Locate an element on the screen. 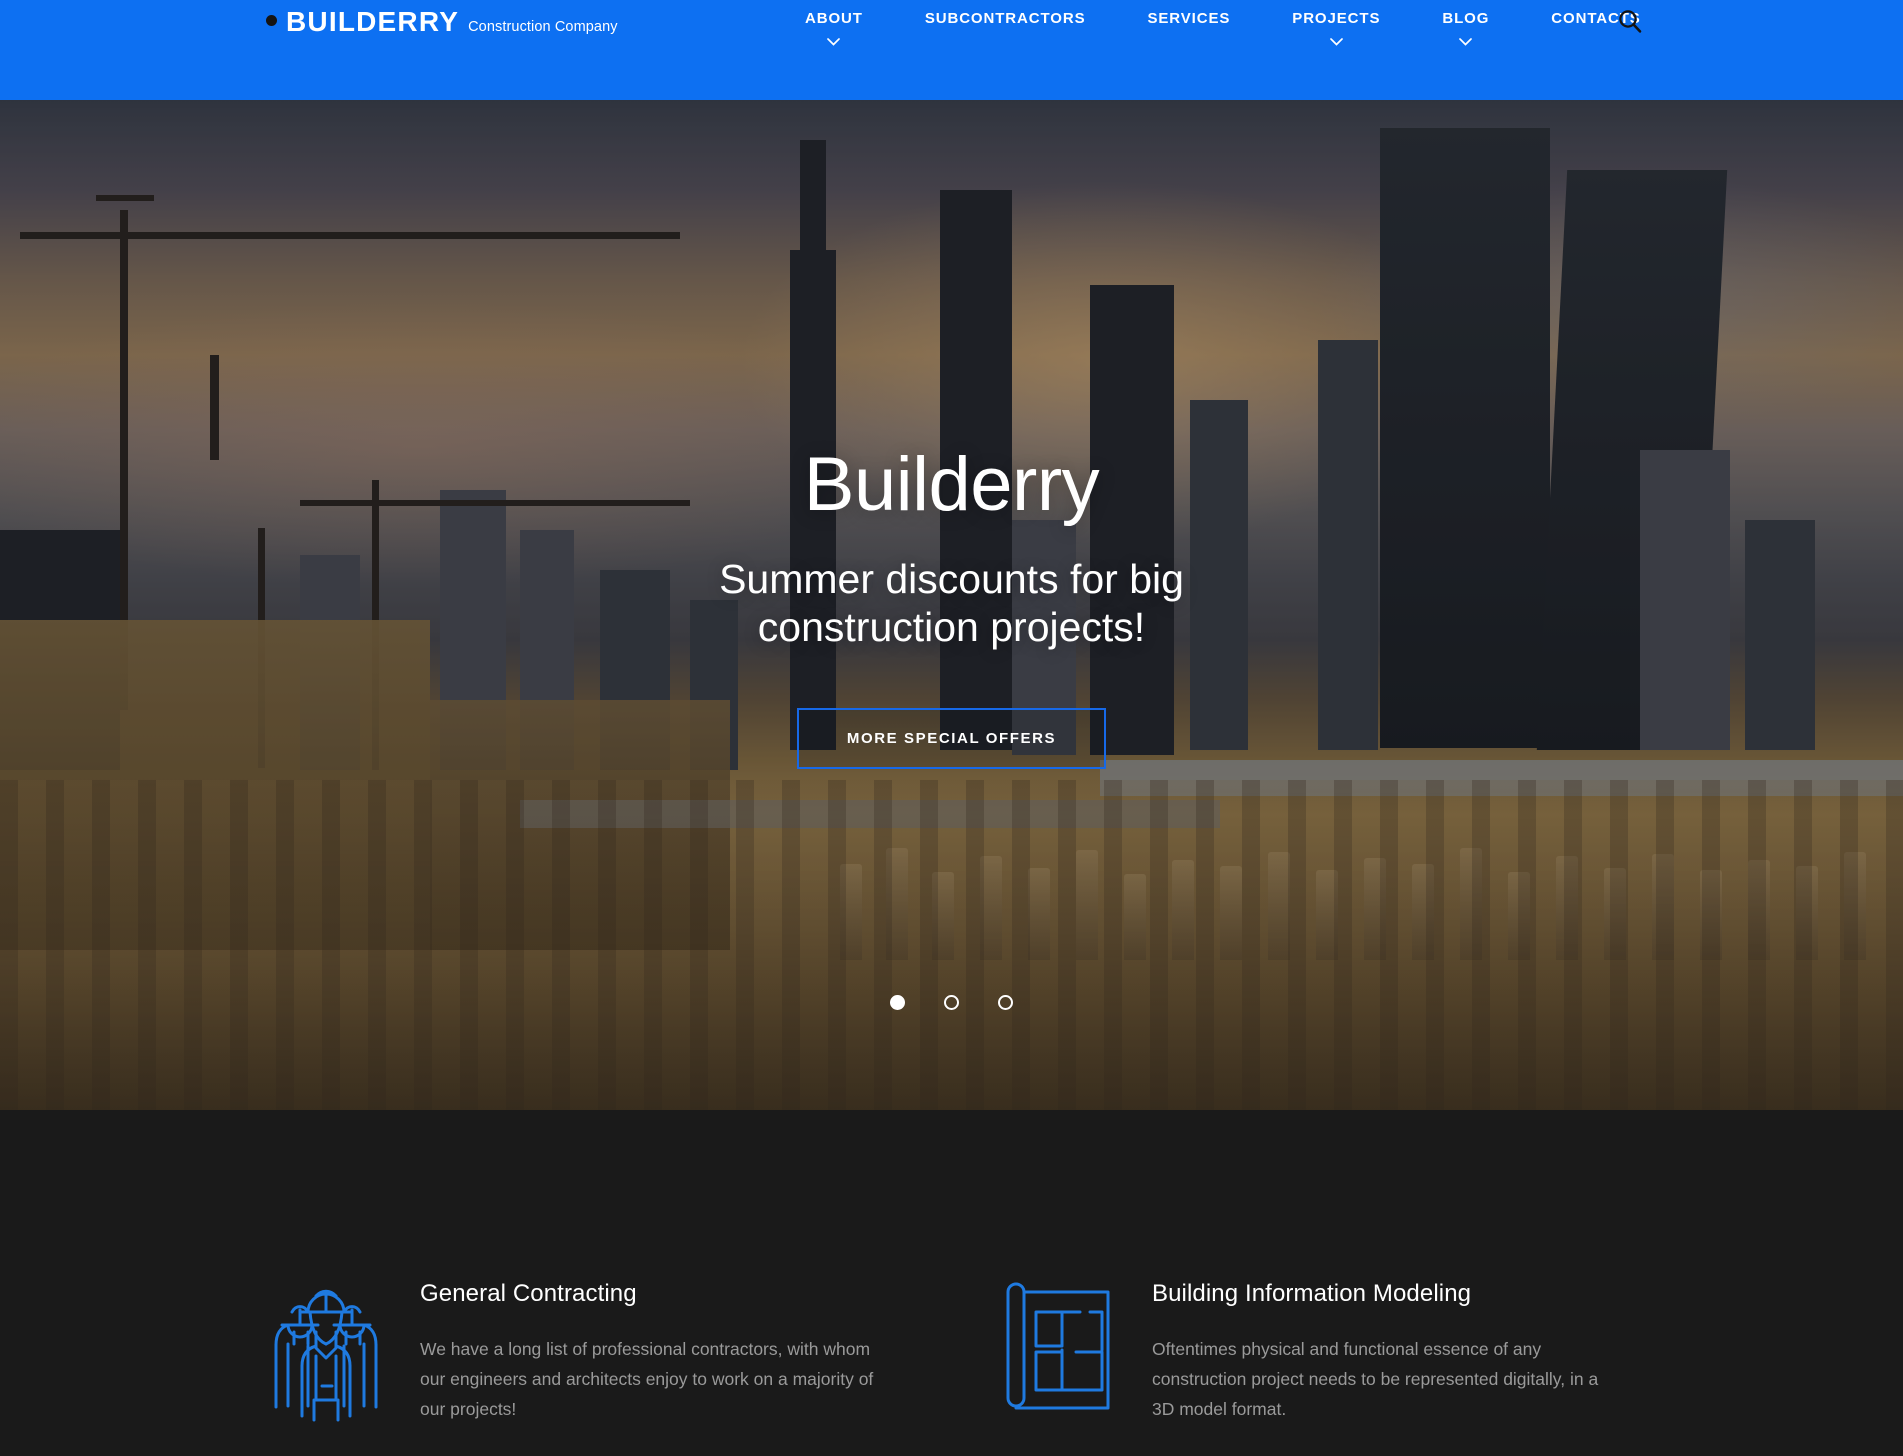 The height and width of the screenshot is (1456, 1903). carousel-dots is located at coordinates (951, 1002).